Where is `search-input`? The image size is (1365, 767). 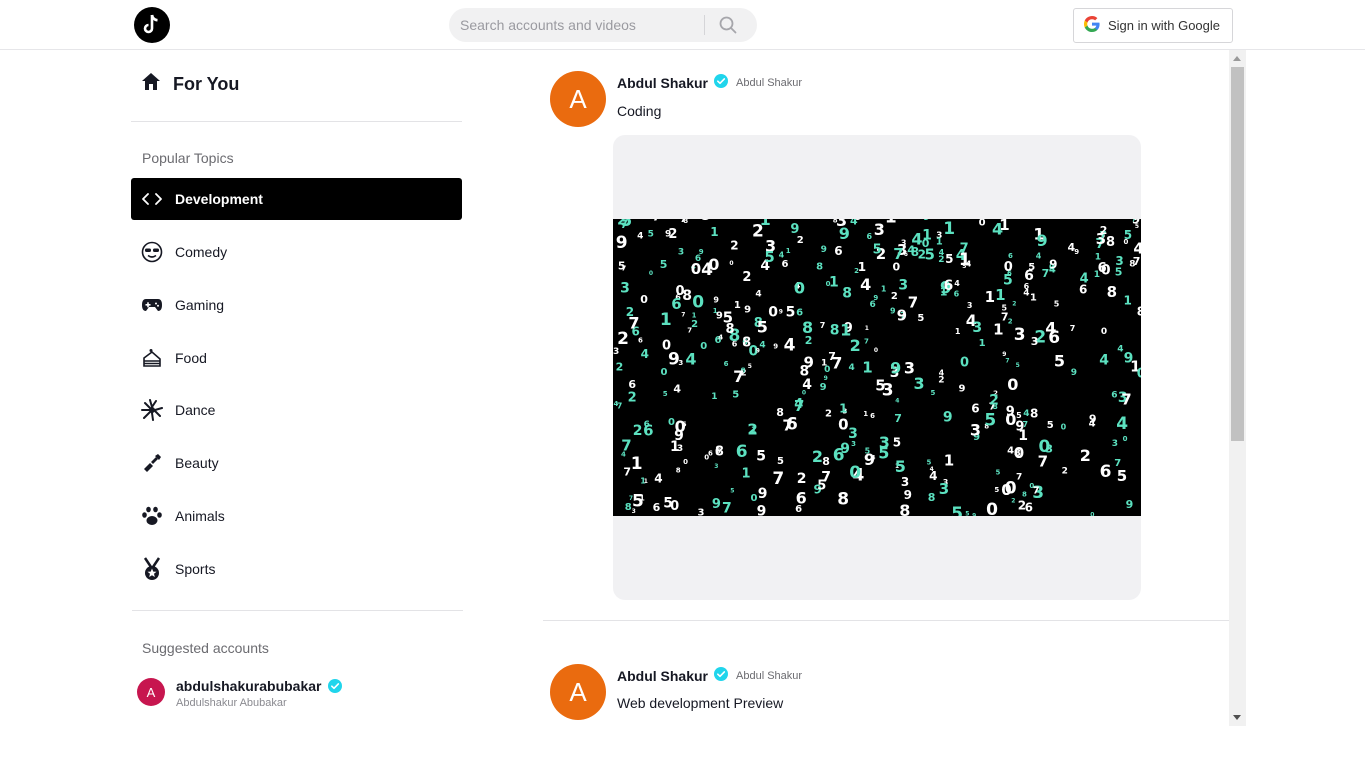 search-input is located at coordinates (580, 25).